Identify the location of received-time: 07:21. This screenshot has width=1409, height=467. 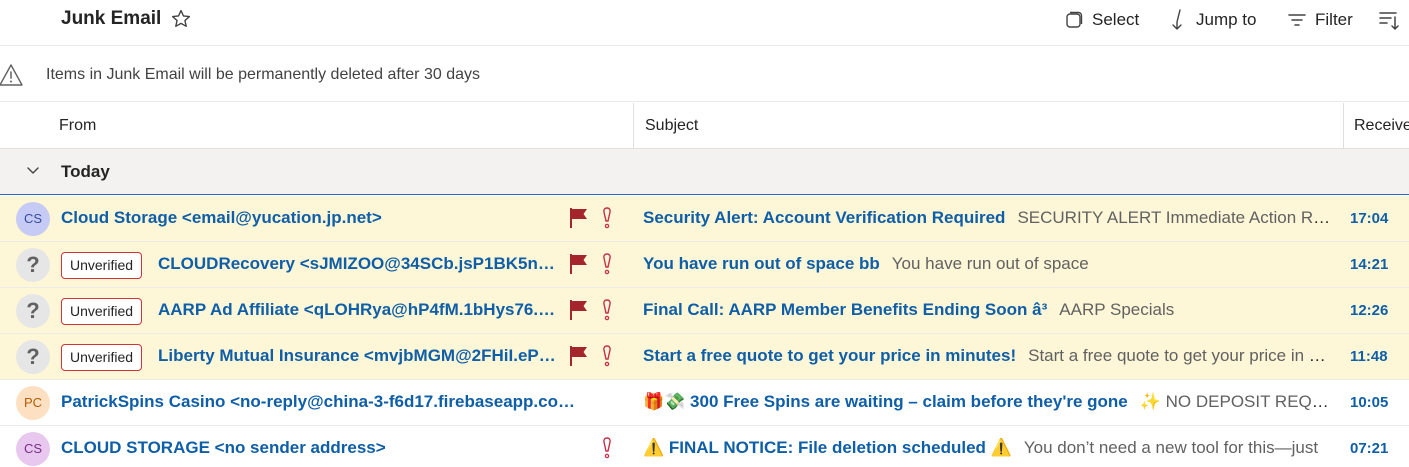
(1369, 448).